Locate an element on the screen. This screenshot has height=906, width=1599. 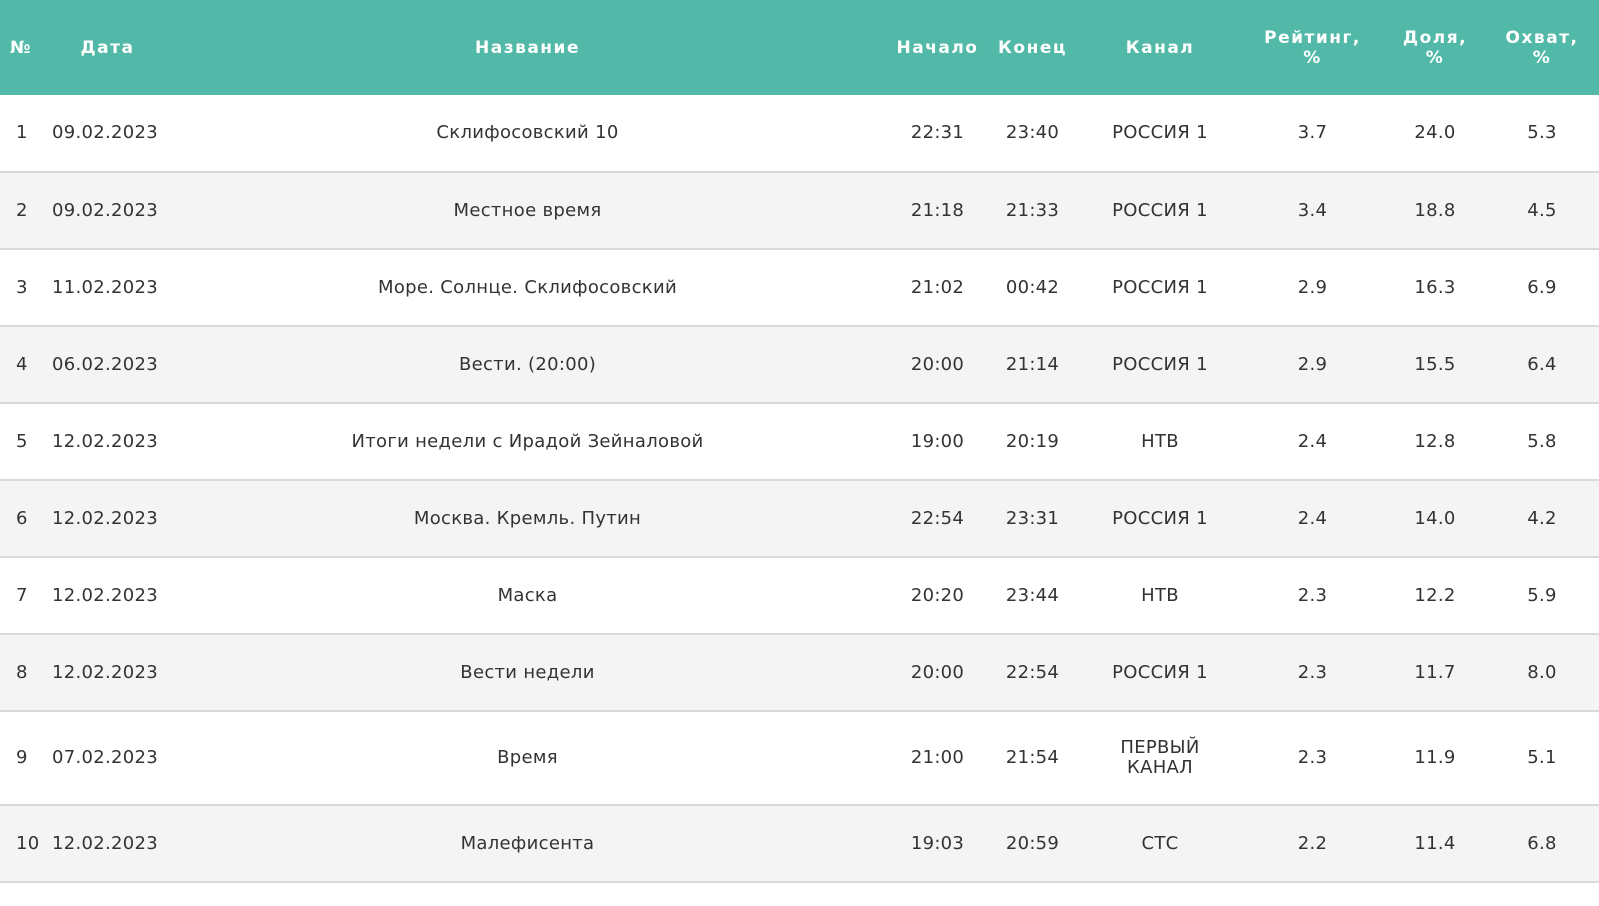
cell-reach: 6.8 is located at coordinates (1542, 843).